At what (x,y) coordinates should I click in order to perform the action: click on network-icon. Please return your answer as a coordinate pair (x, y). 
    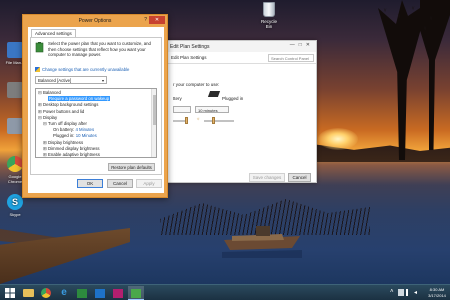
    Looking at the image, I should click on (409, 292).